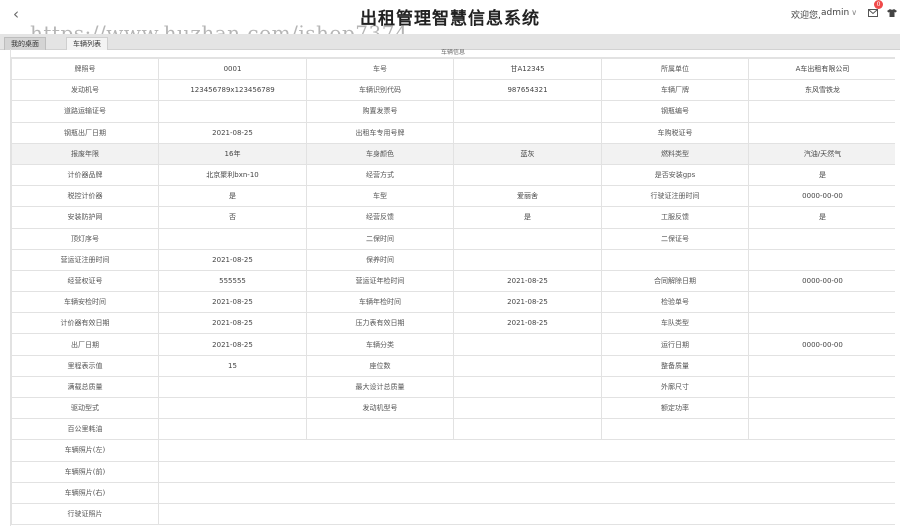 The image size is (900, 526). I want to click on top-header: ‹ 出租管理智慧信息系统 欢迎您, admin ∨ 0, so click(450, 17).